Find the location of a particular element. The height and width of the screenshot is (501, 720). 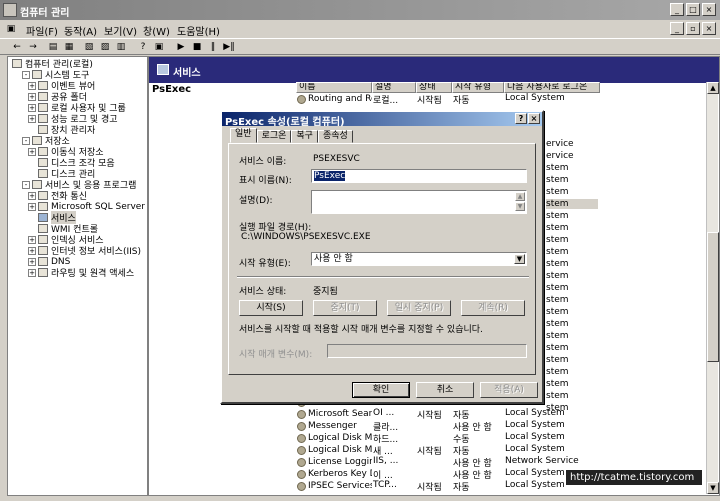

menu-view: 보기(V) is located at coordinates (120, 30).